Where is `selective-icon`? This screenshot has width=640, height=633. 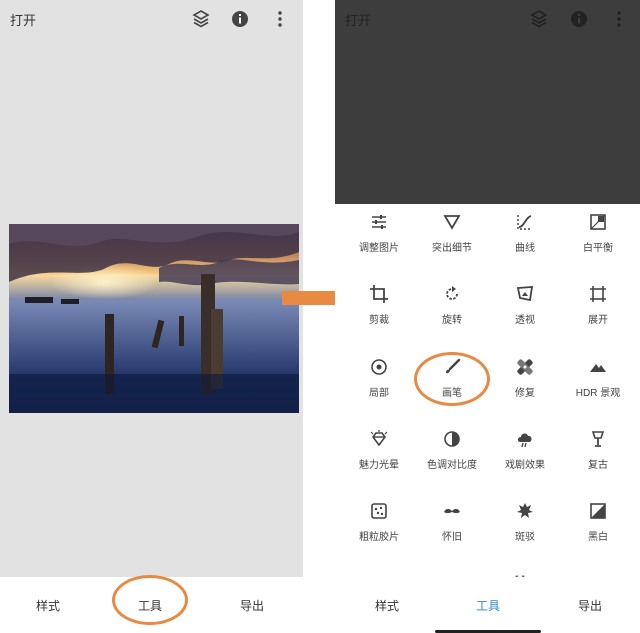
selective-icon is located at coordinates (379, 367).